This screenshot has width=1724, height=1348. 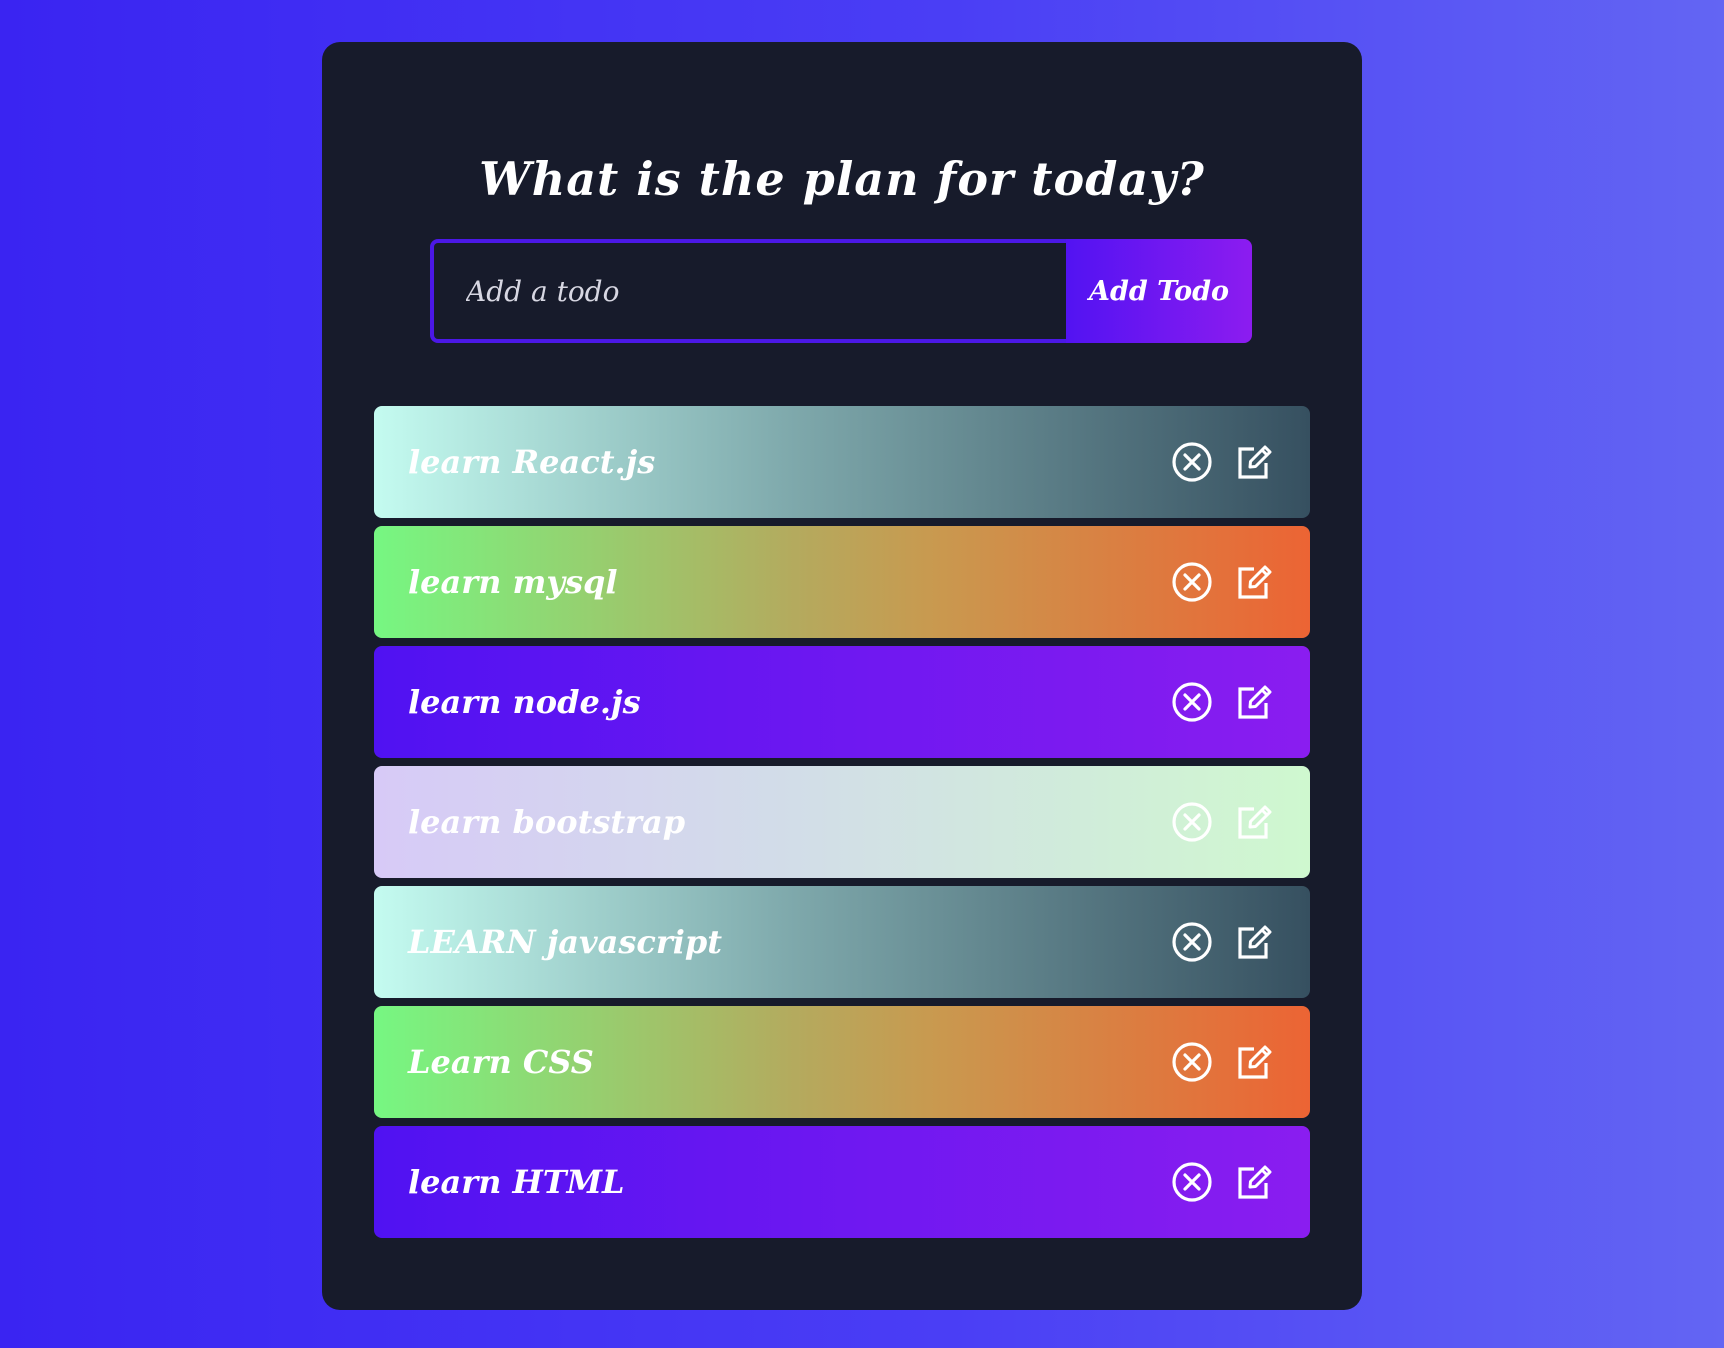 I want to click on todo-text: learn React.js, so click(x=532, y=462).